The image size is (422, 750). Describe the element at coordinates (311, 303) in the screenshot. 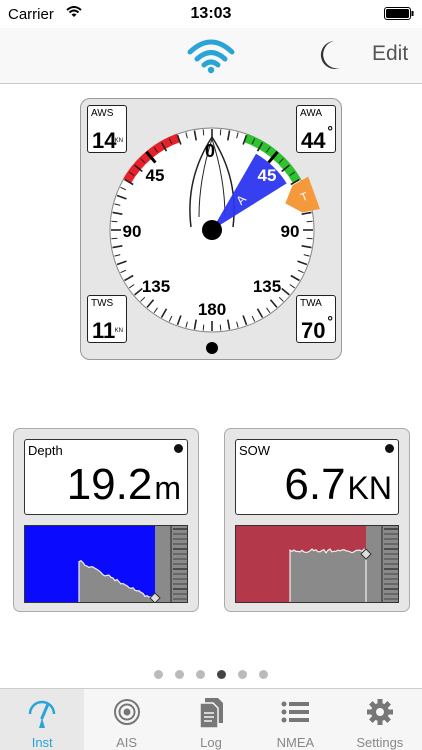

I see `twa-label: TWA` at that location.